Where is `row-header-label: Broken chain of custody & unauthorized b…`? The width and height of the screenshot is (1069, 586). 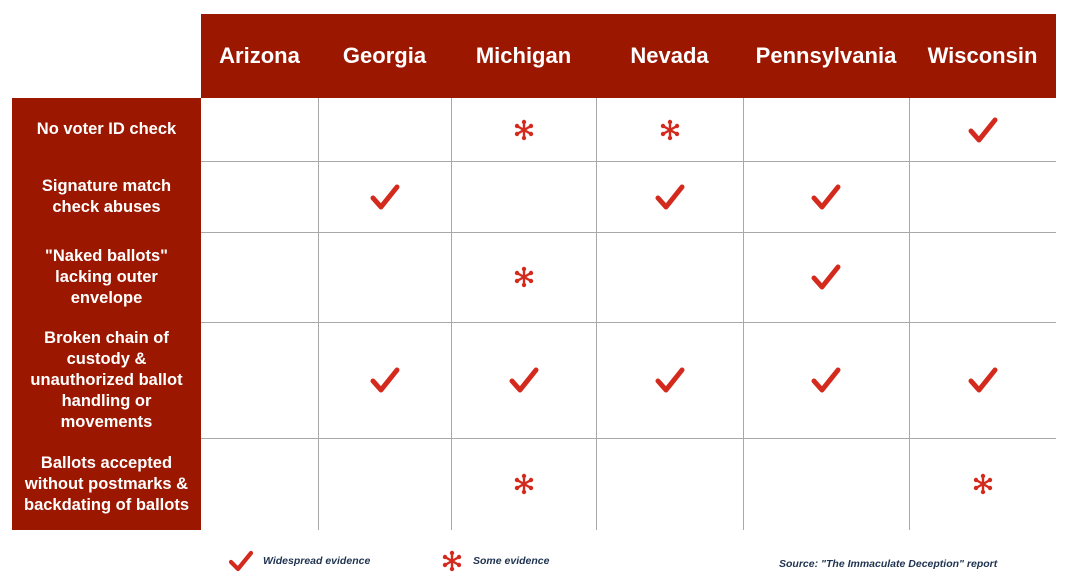 row-header-label: Broken chain of custody & unauthorized b… is located at coordinates (106, 379).